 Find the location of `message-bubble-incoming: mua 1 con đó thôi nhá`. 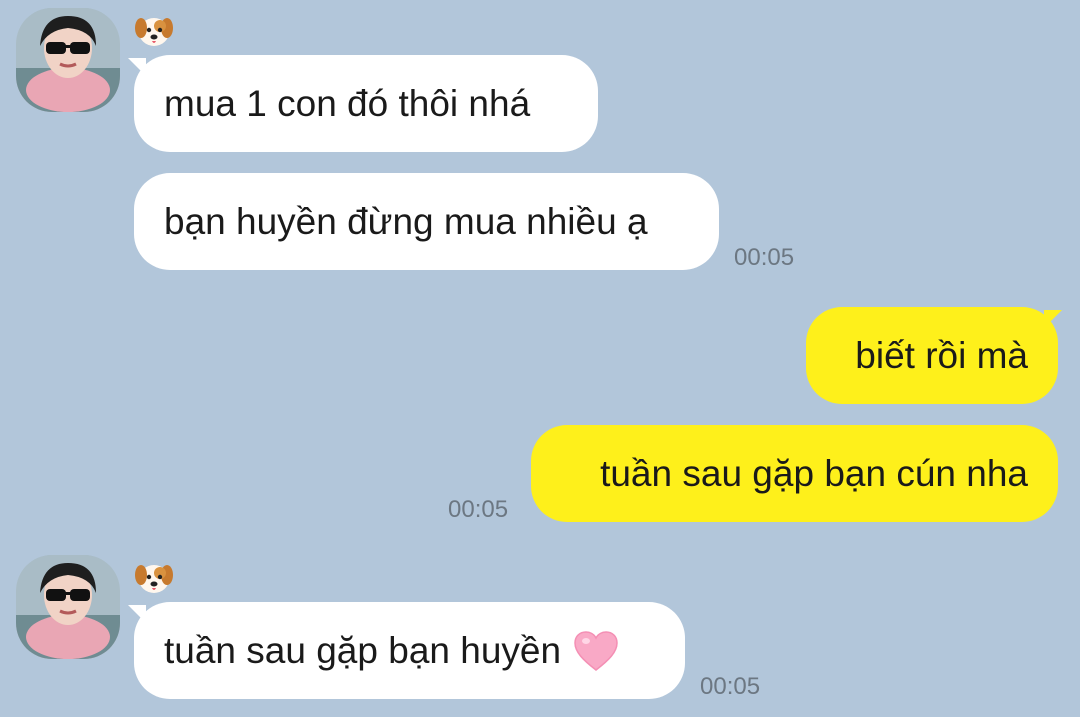

message-bubble-incoming: mua 1 con đó thôi nhá is located at coordinates (366, 103).